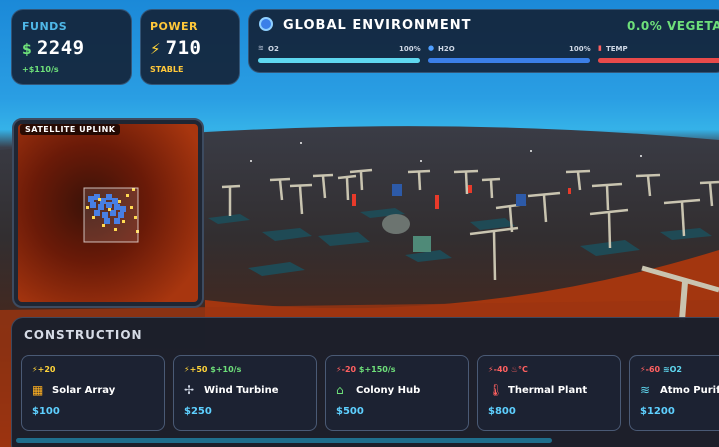  Describe the element at coordinates (502, 411) in the screenshot. I see `building-price: $800` at that location.